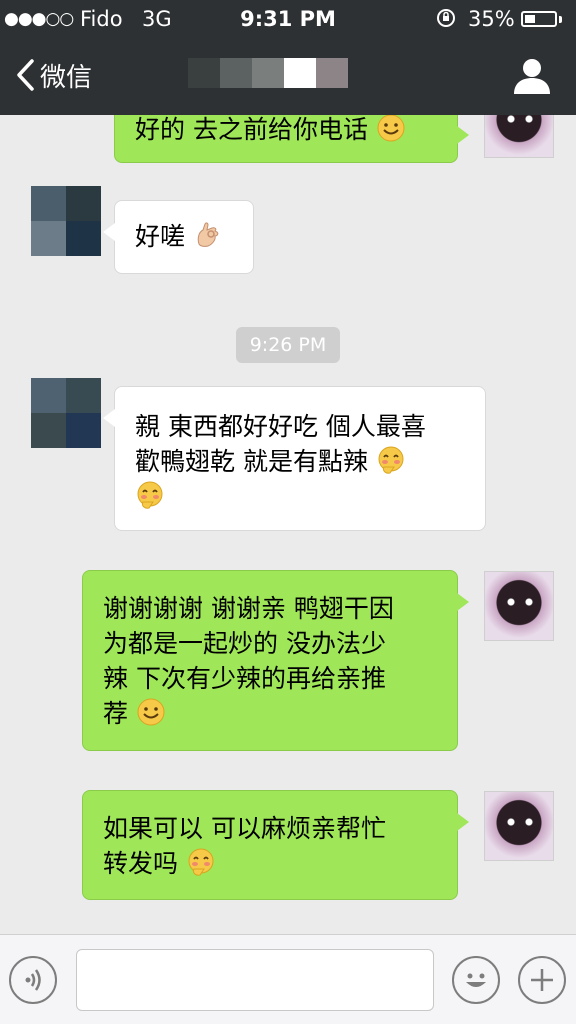 This screenshot has height=1024, width=576. Describe the element at coordinates (288, 19) in the screenshot. I see `status-bar: ●●●○○ Fido 3G 9:31 PM 35%` at that location.